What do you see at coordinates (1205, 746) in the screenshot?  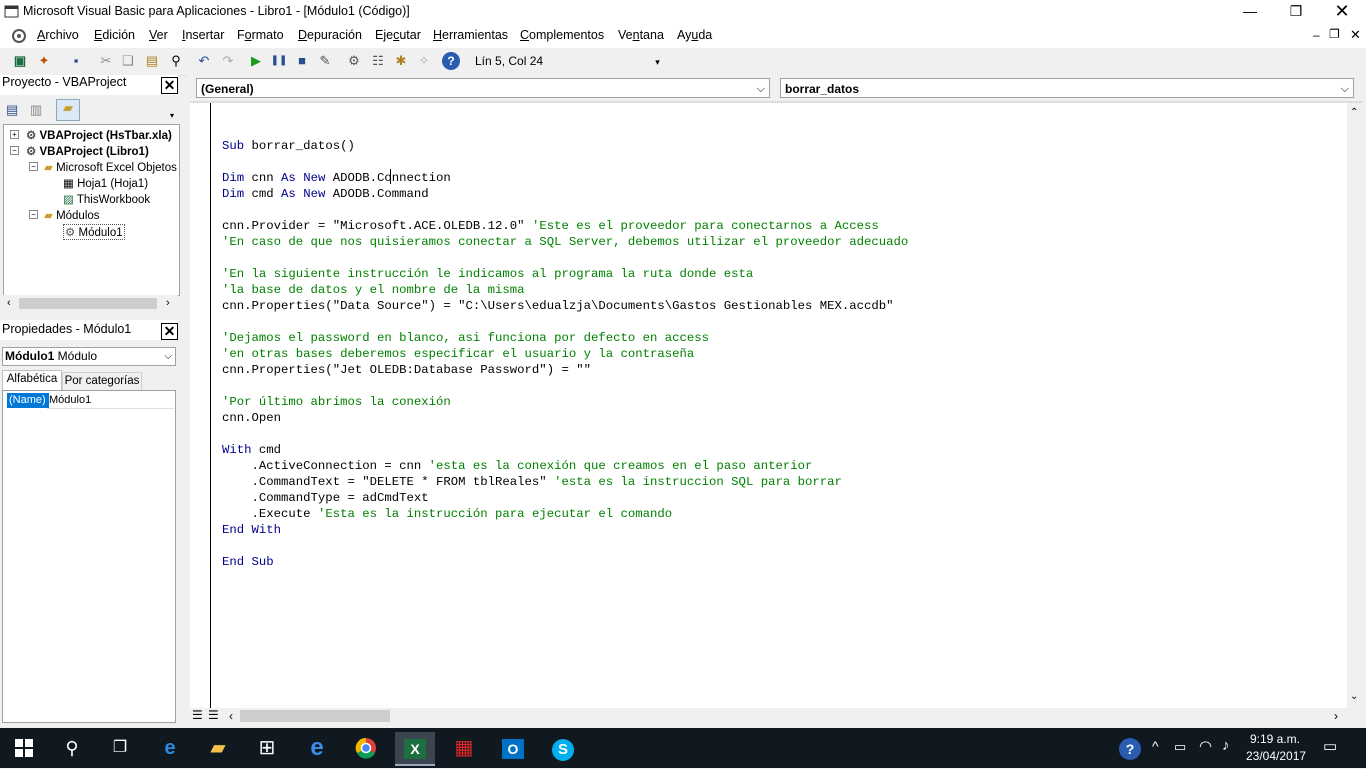 I see `wifi-icon: ◠` at bounding box center [1205, 746].